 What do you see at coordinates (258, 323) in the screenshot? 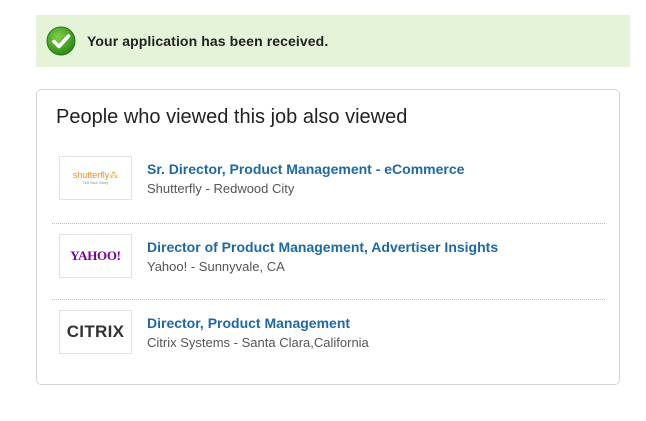
I see `job-title-link: Director, Product Management` at bounding box center [258, 323].